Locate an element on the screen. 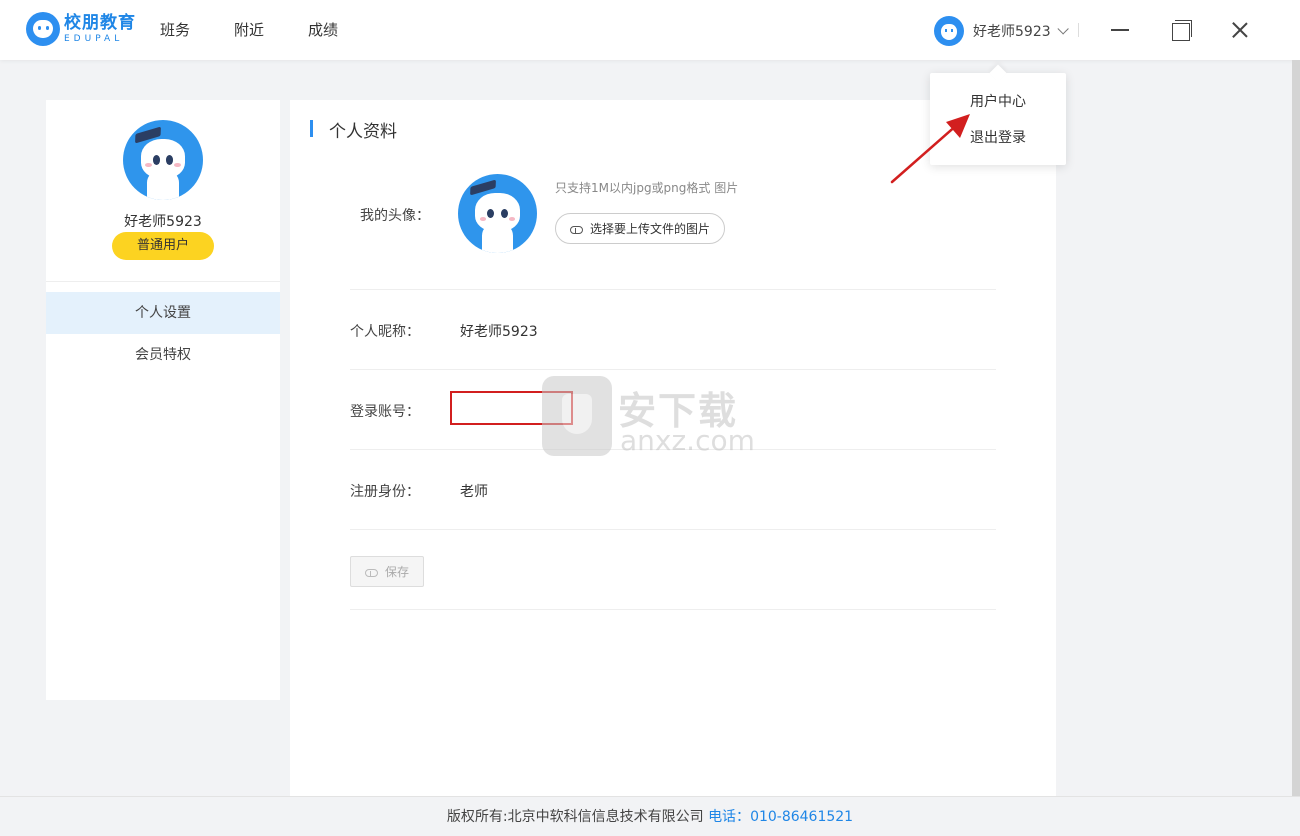 The height and width of the screenshot is (836, 1300). sidebar-item-member-privileges: 会员特权 is located at coordinates (163, 355).